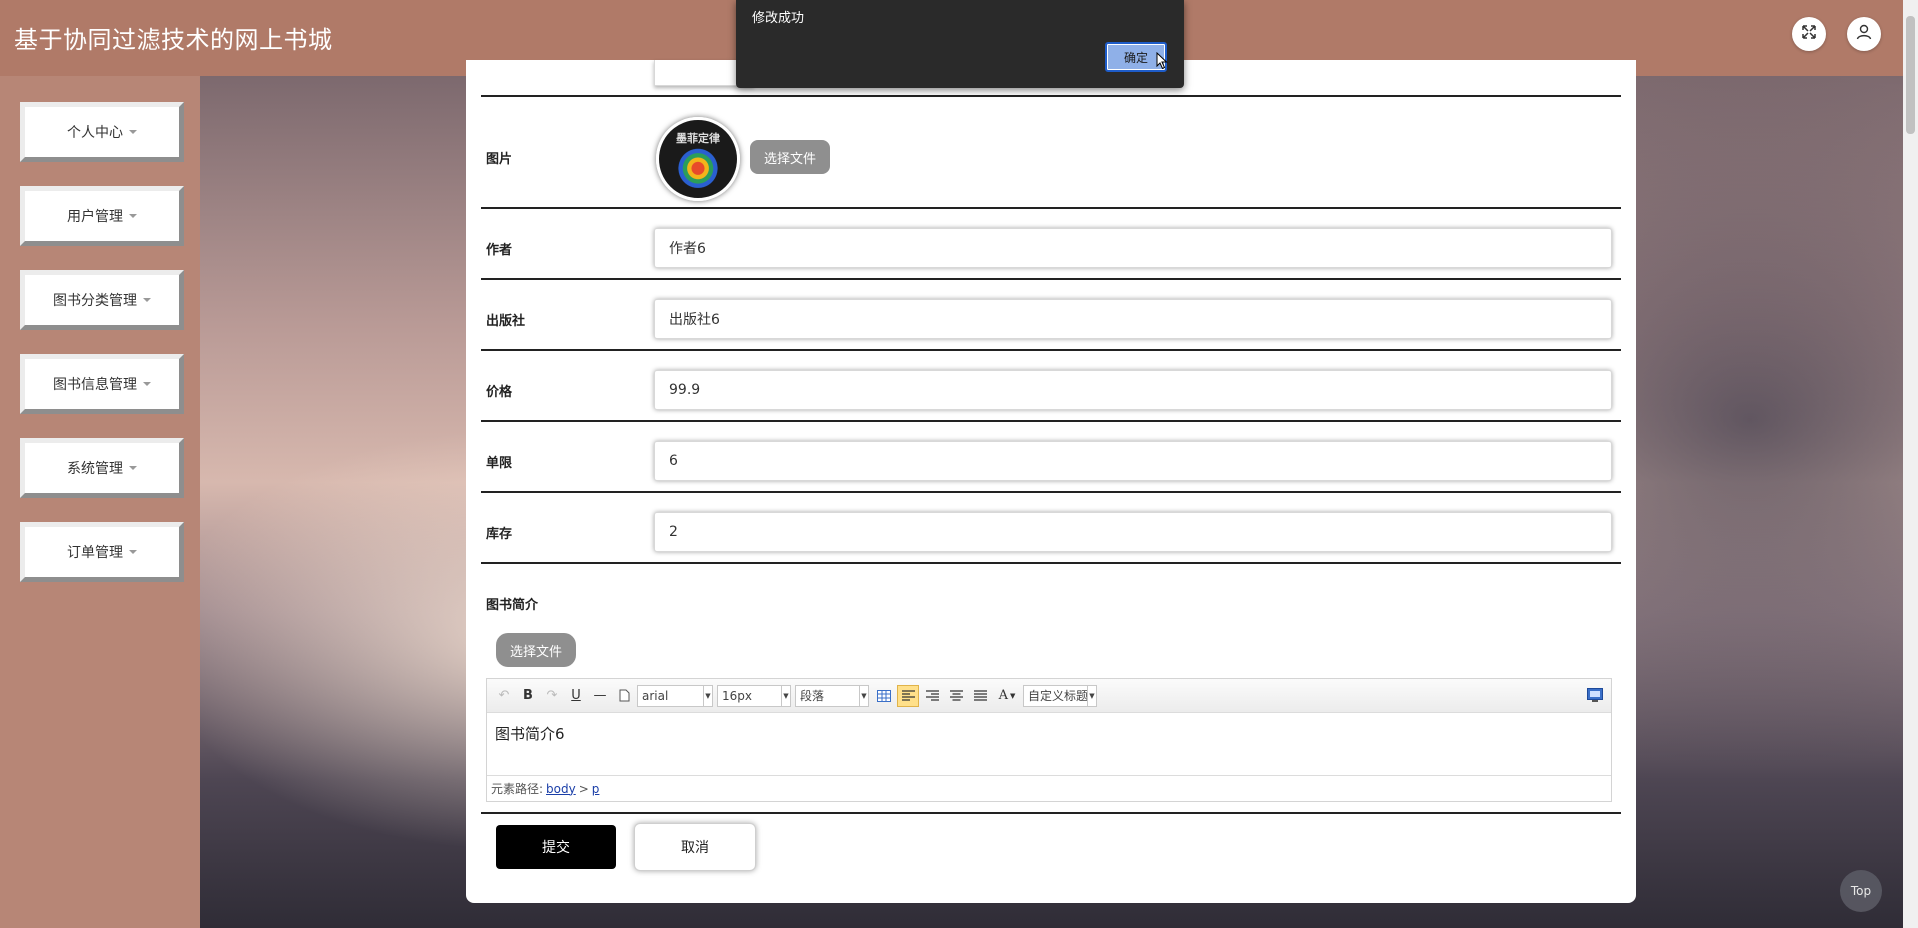  I want to click on sidebar: 个人中心 用户管理 图书分类管理 图书信息管理 系统管理 订单管理, so click(100, 502).